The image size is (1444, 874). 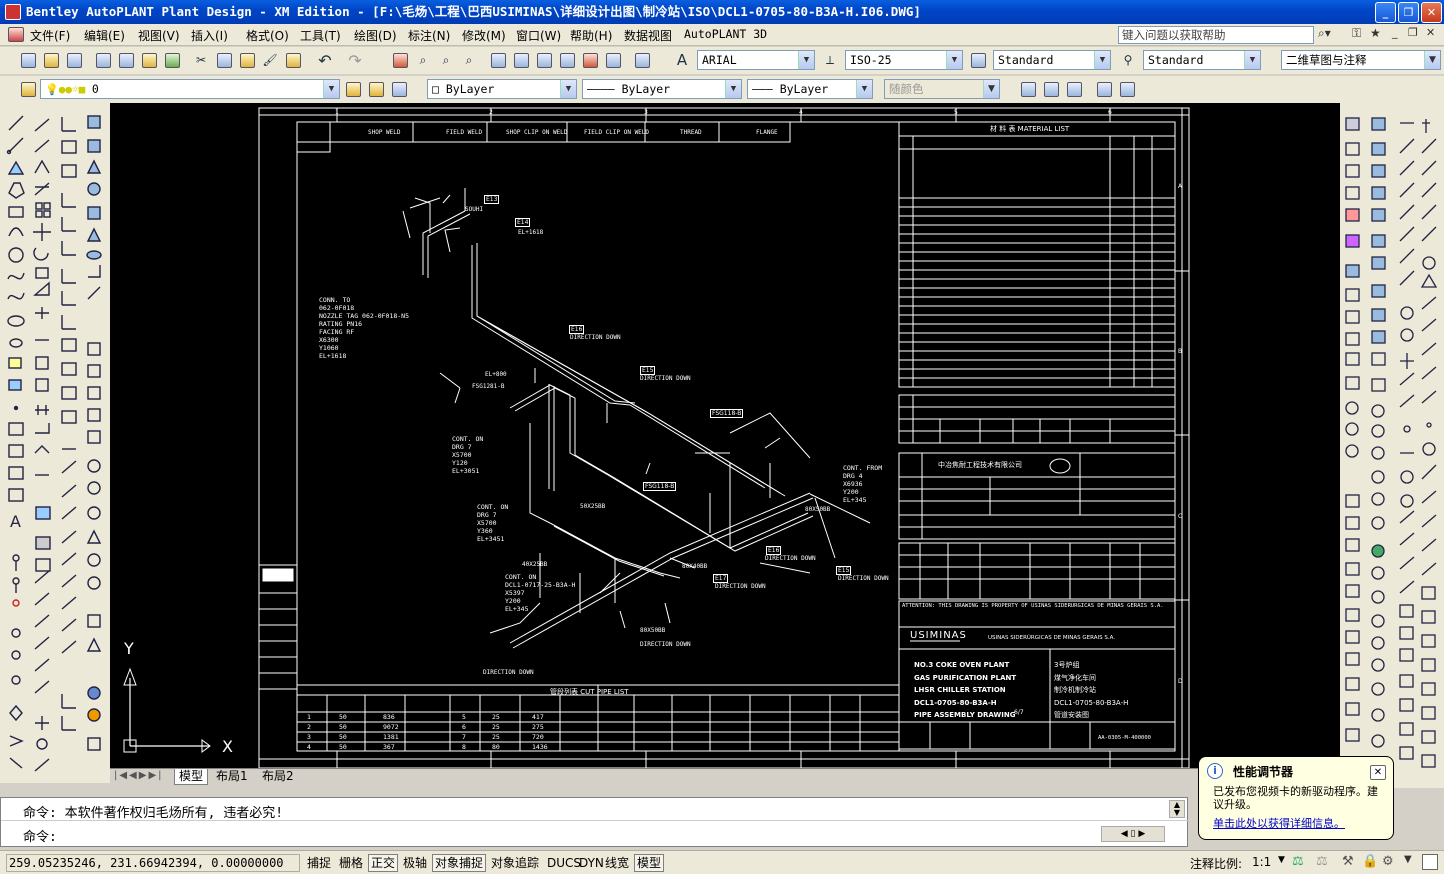 I want to click on layer-states-icon, so click(x=399, y=89).